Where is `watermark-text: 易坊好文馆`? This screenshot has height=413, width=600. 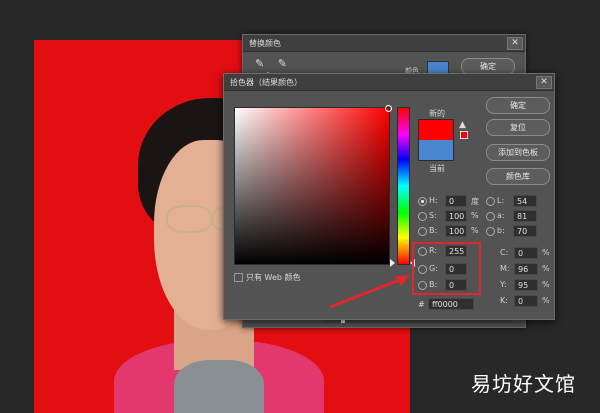 watermark-text: 易坊好文馆 is located at coordinates (523, 384).